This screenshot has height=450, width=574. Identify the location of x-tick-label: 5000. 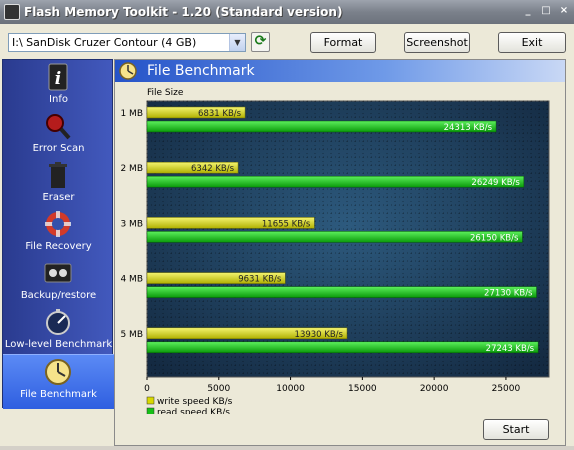
(218, 389).